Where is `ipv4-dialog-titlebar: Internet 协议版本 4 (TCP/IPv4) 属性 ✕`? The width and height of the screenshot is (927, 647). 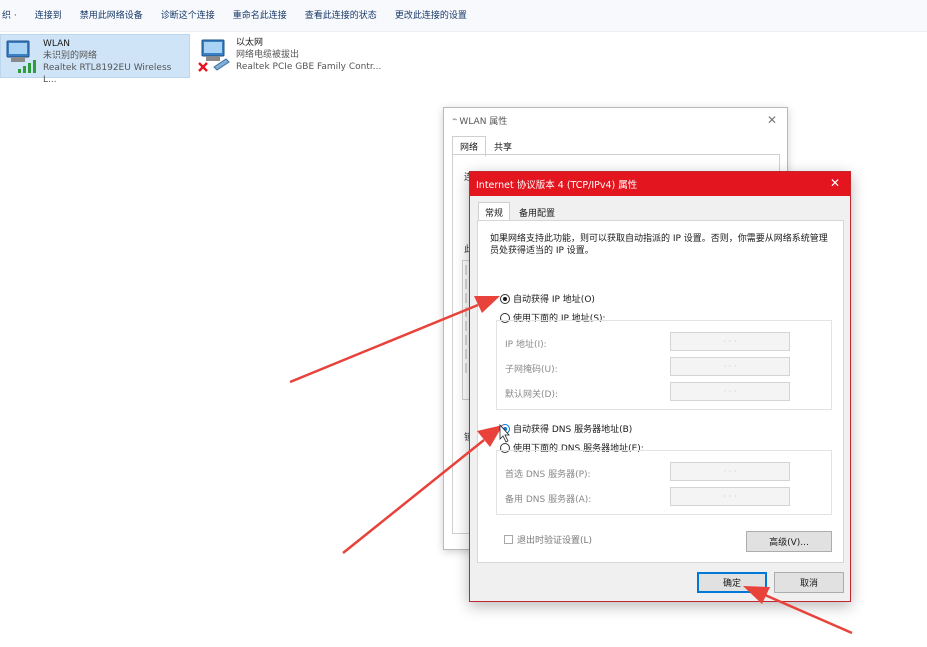
ipv4-dialog-titlebar: Internet 协议版本 4 (TCP/IPv4) 属性 ✕ is located at coordinates (660, 184).